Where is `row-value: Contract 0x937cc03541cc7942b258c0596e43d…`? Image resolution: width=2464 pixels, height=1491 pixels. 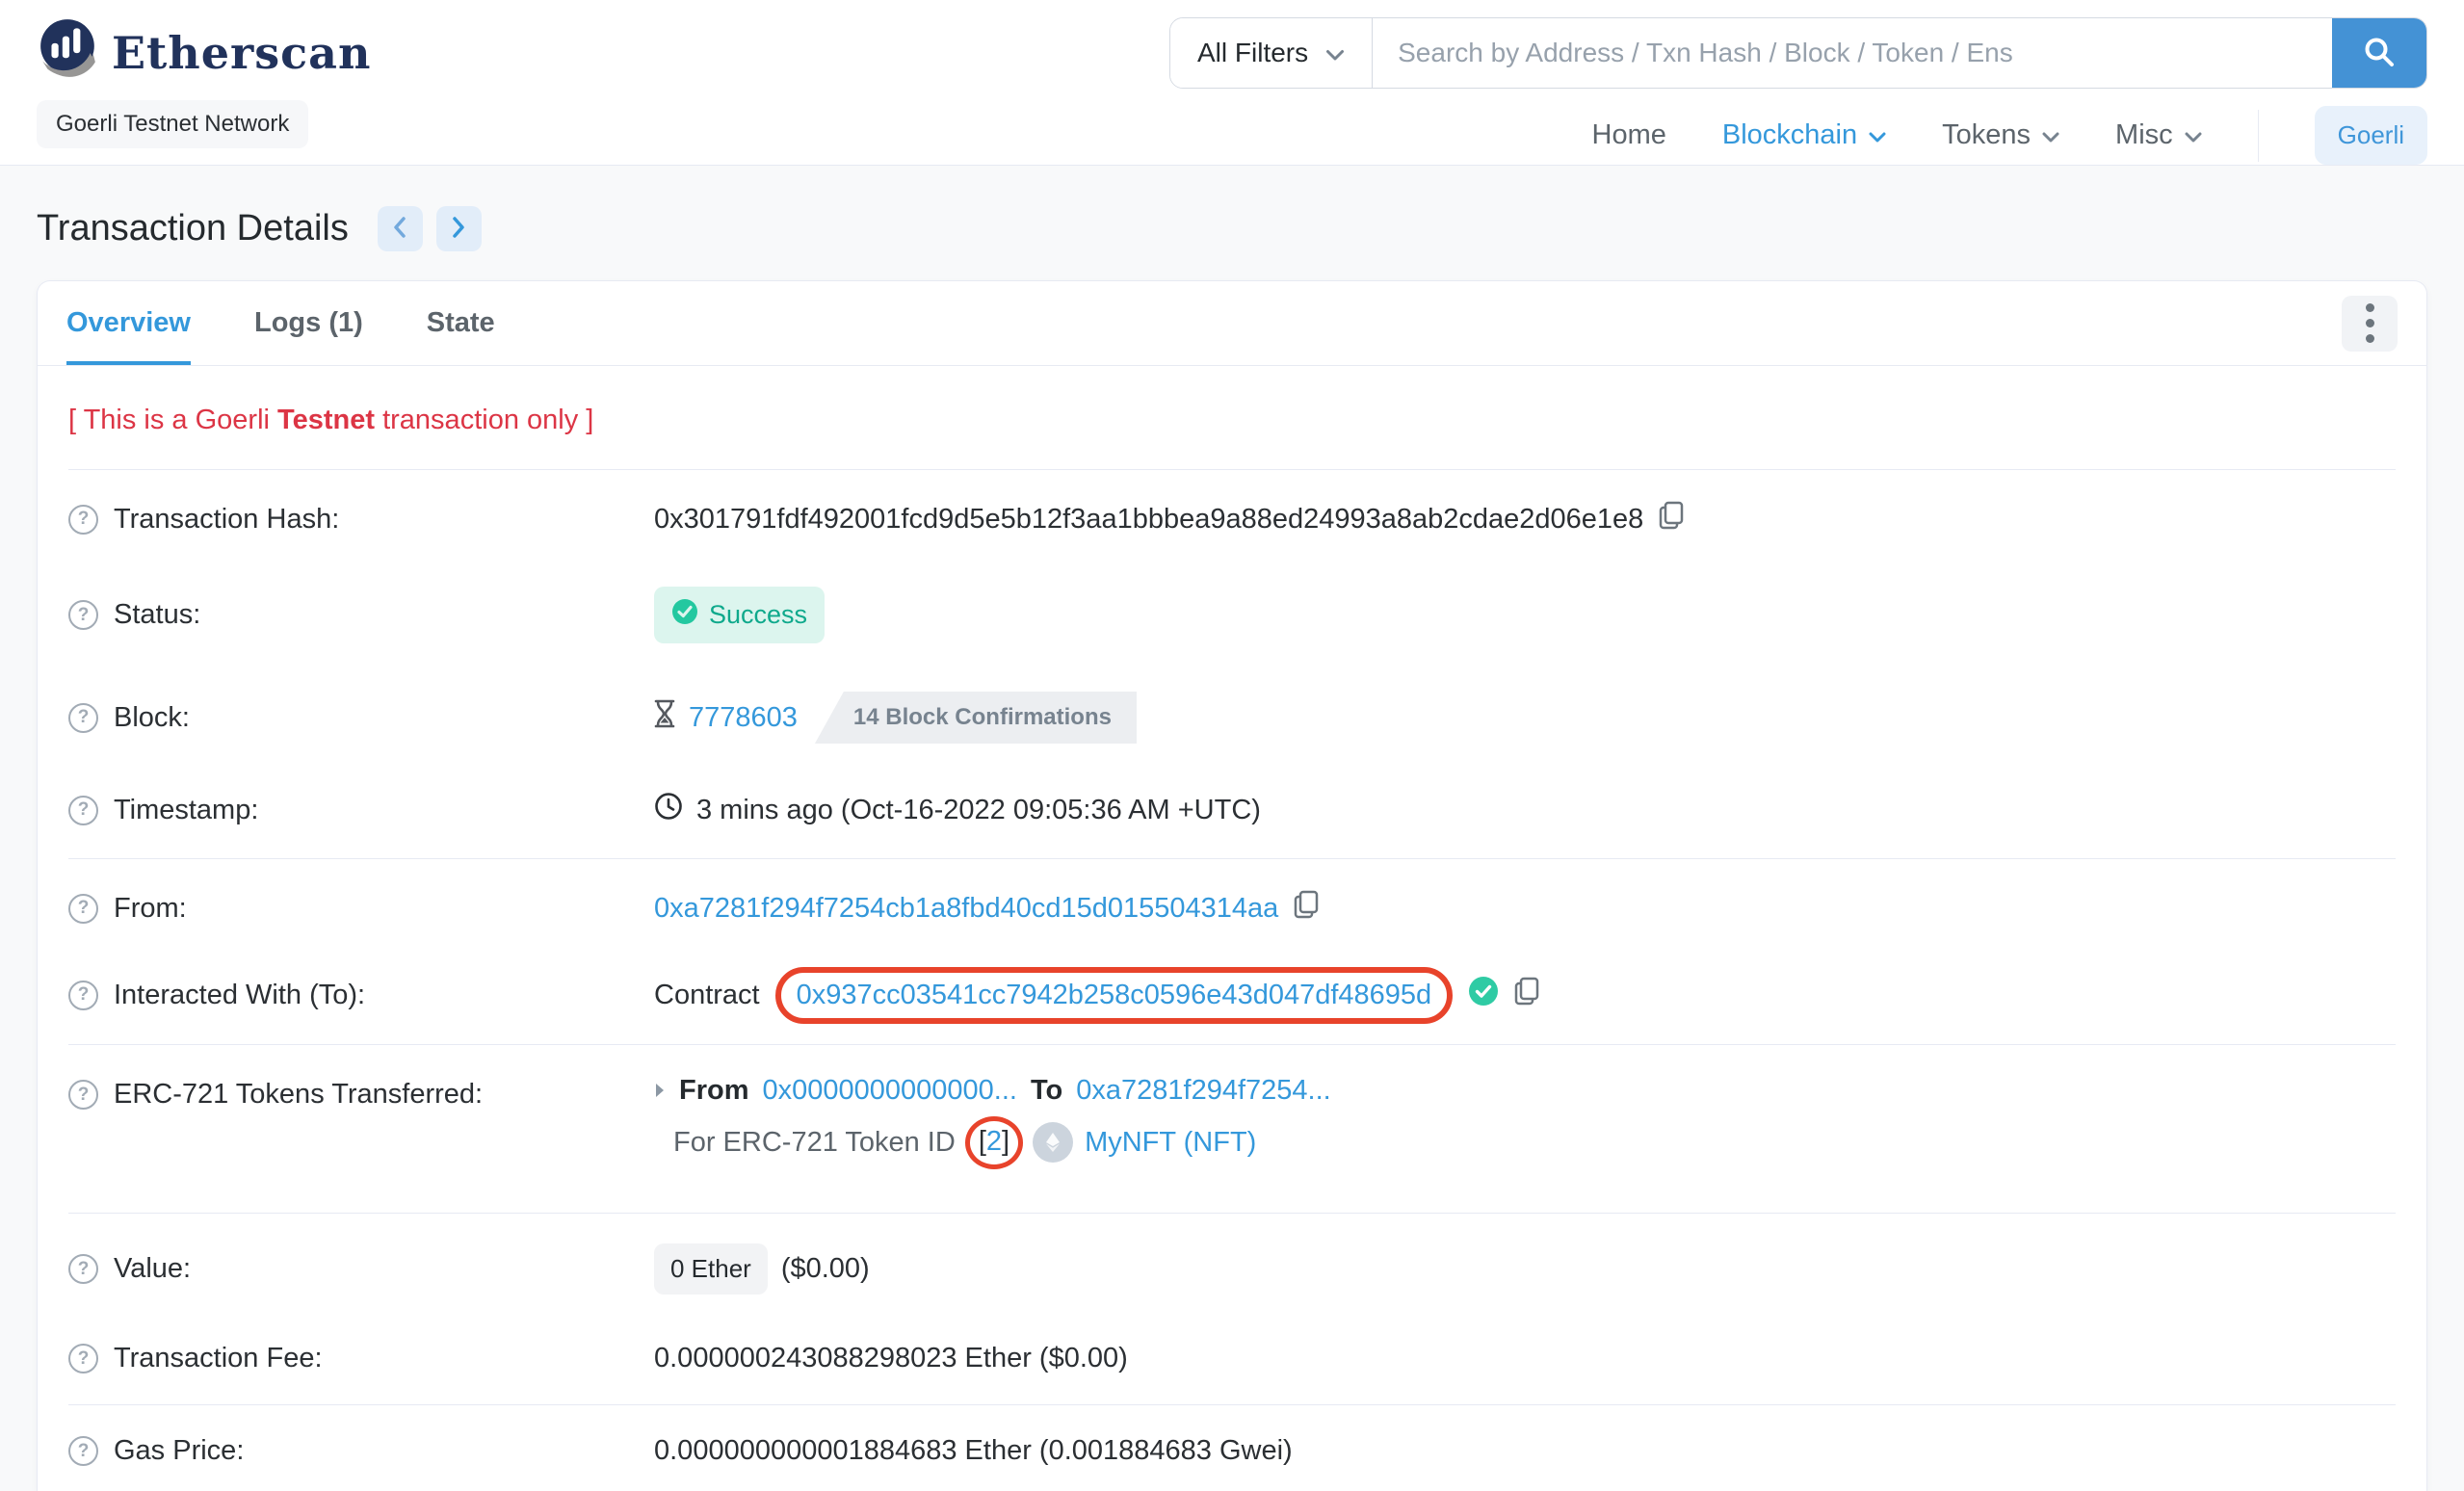
row-value: Contract 0x937cc03541cc7942b258c0596e43d… is located at coordinates (1097, 995).